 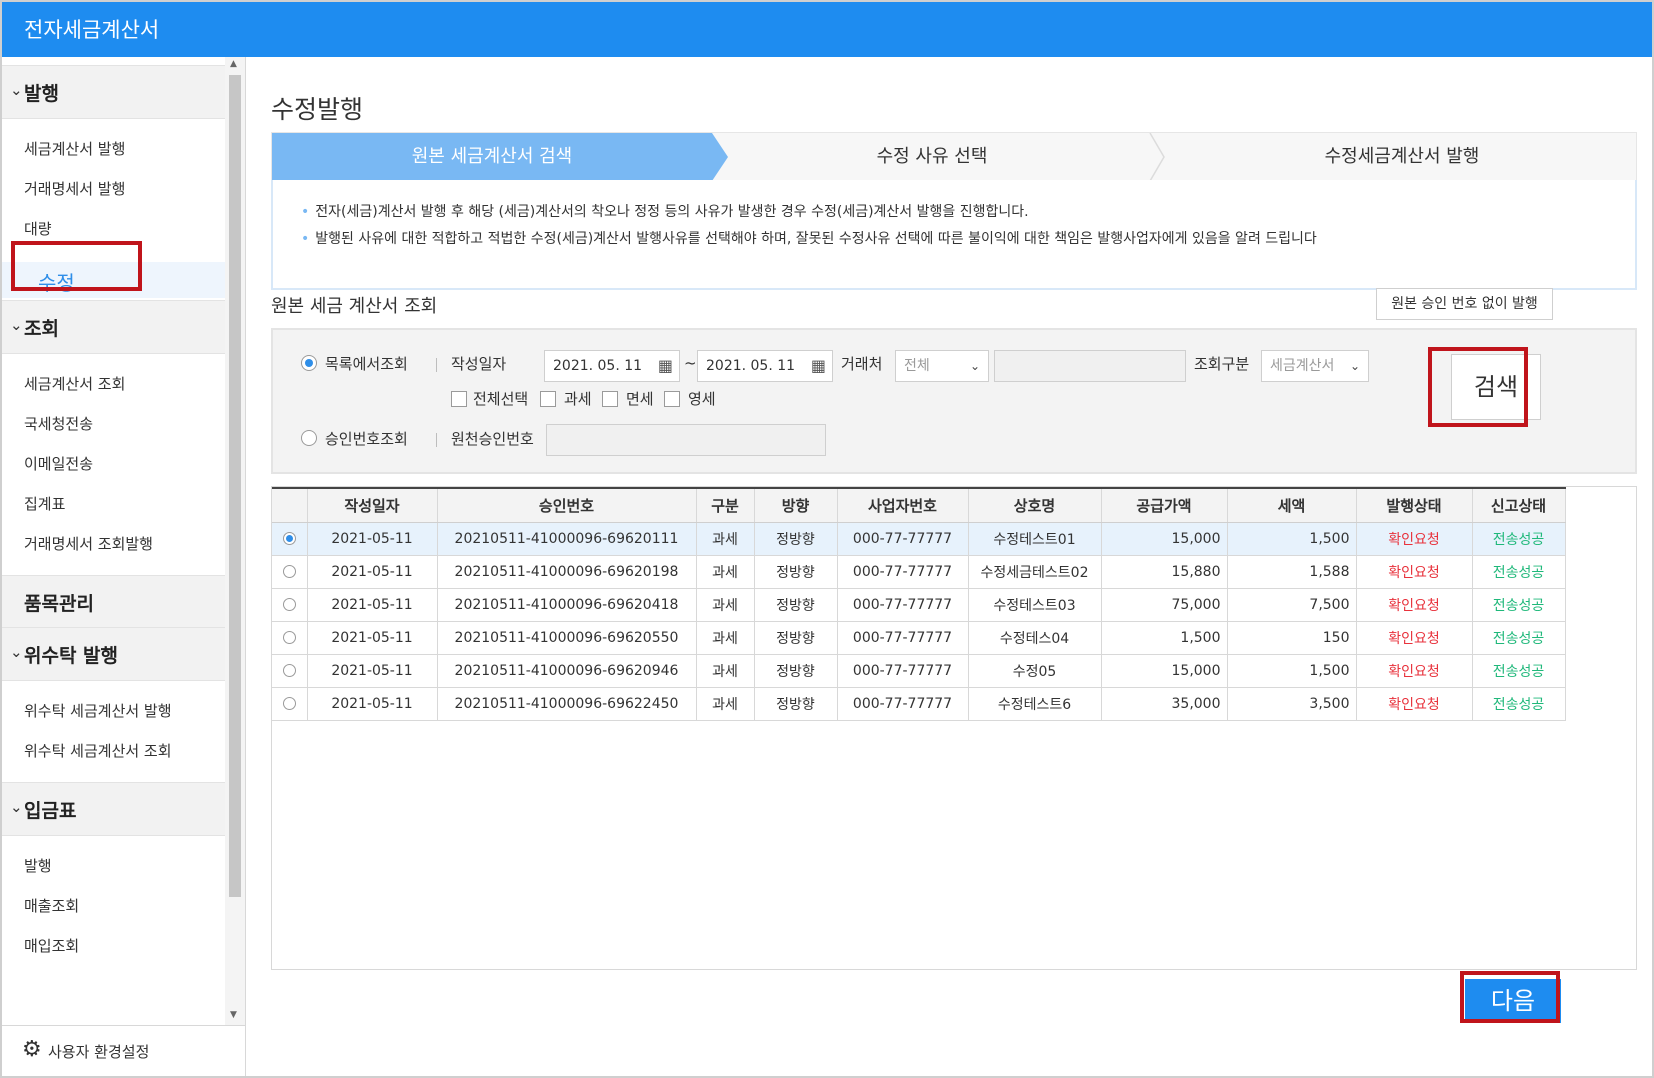 What do you see at coordinates (567, 638) in the screenshot?
I see `cell-approval-no: 20210511-41000096-69620550` at bounding box center [567, 638].